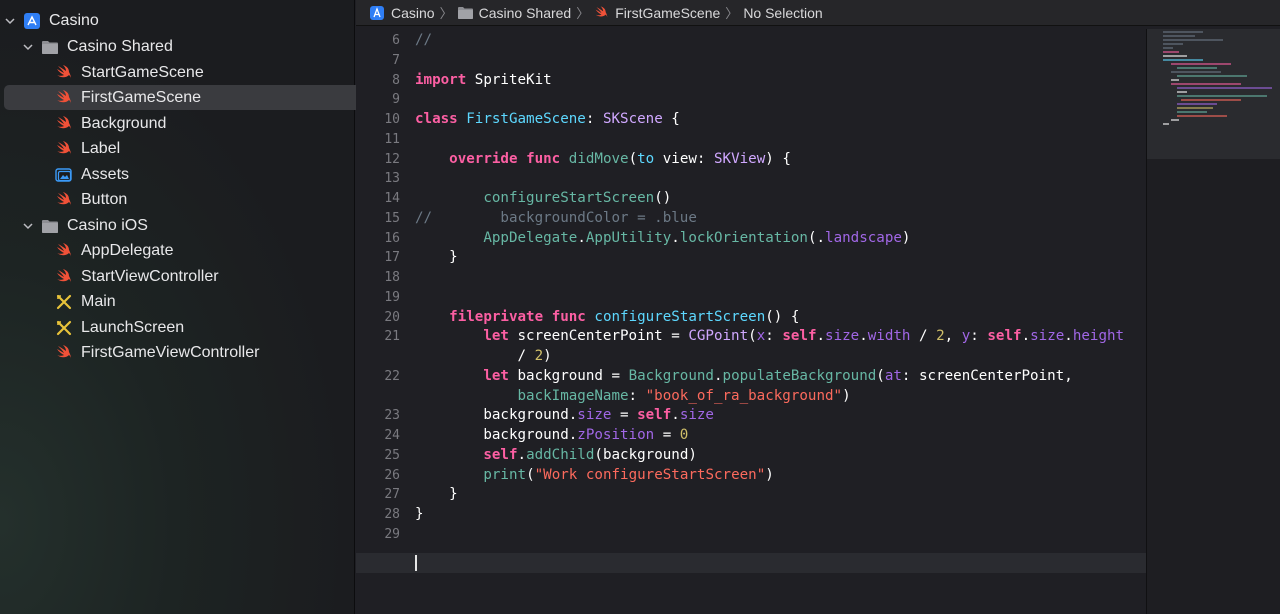 Image resolution: width=1280 pixels, height=614 pixels. What do you see at coordinates (782, 13) in the screenshot?
I see `breadcrumb-symbol: No Selection` at bounding box center [782, 13].